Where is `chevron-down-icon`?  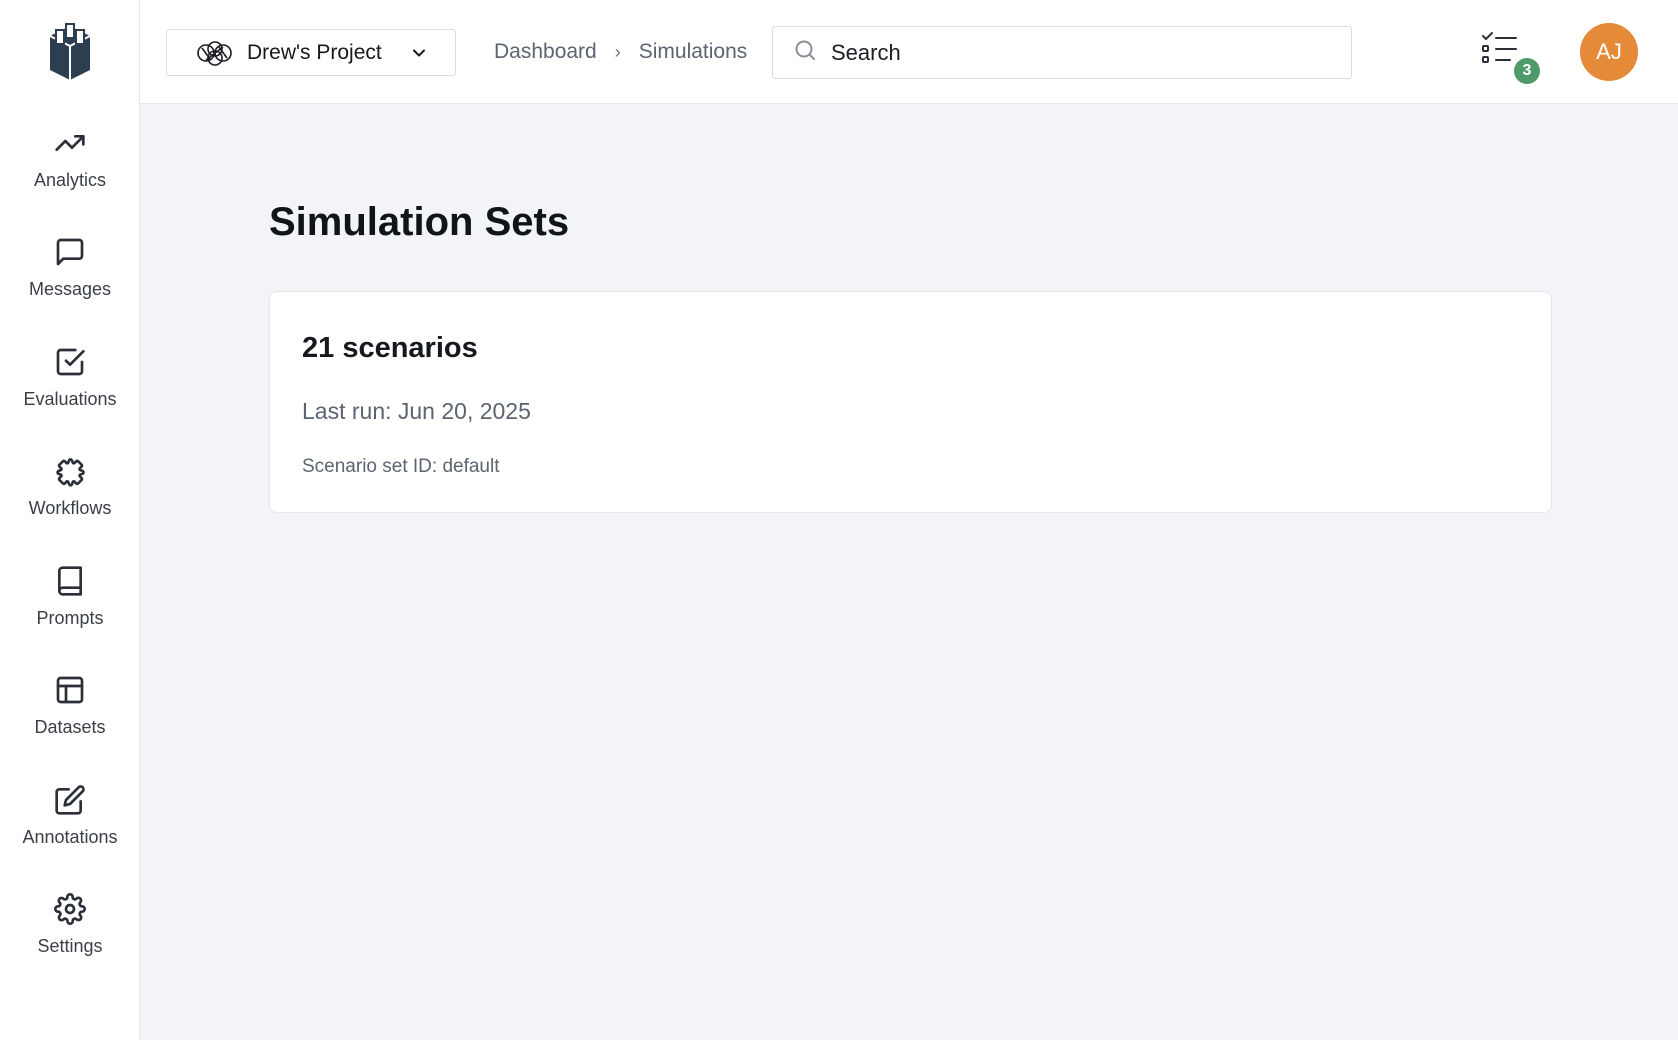 chevron-down-icon is located at coordinates (419, 53).